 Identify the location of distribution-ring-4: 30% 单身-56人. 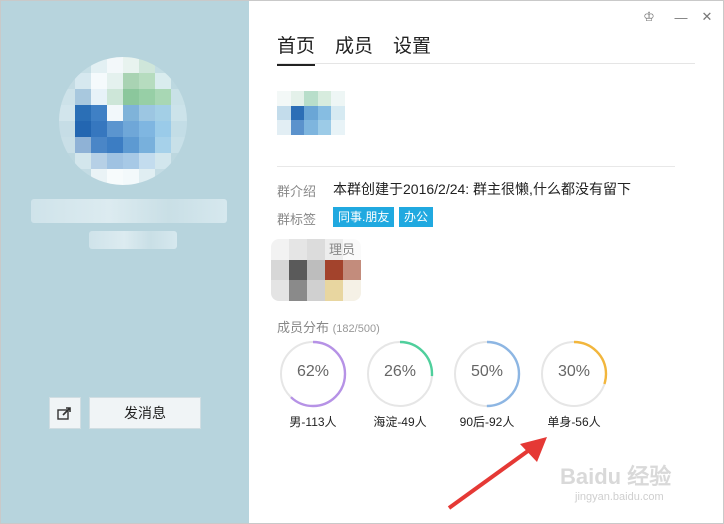
(574, 384).